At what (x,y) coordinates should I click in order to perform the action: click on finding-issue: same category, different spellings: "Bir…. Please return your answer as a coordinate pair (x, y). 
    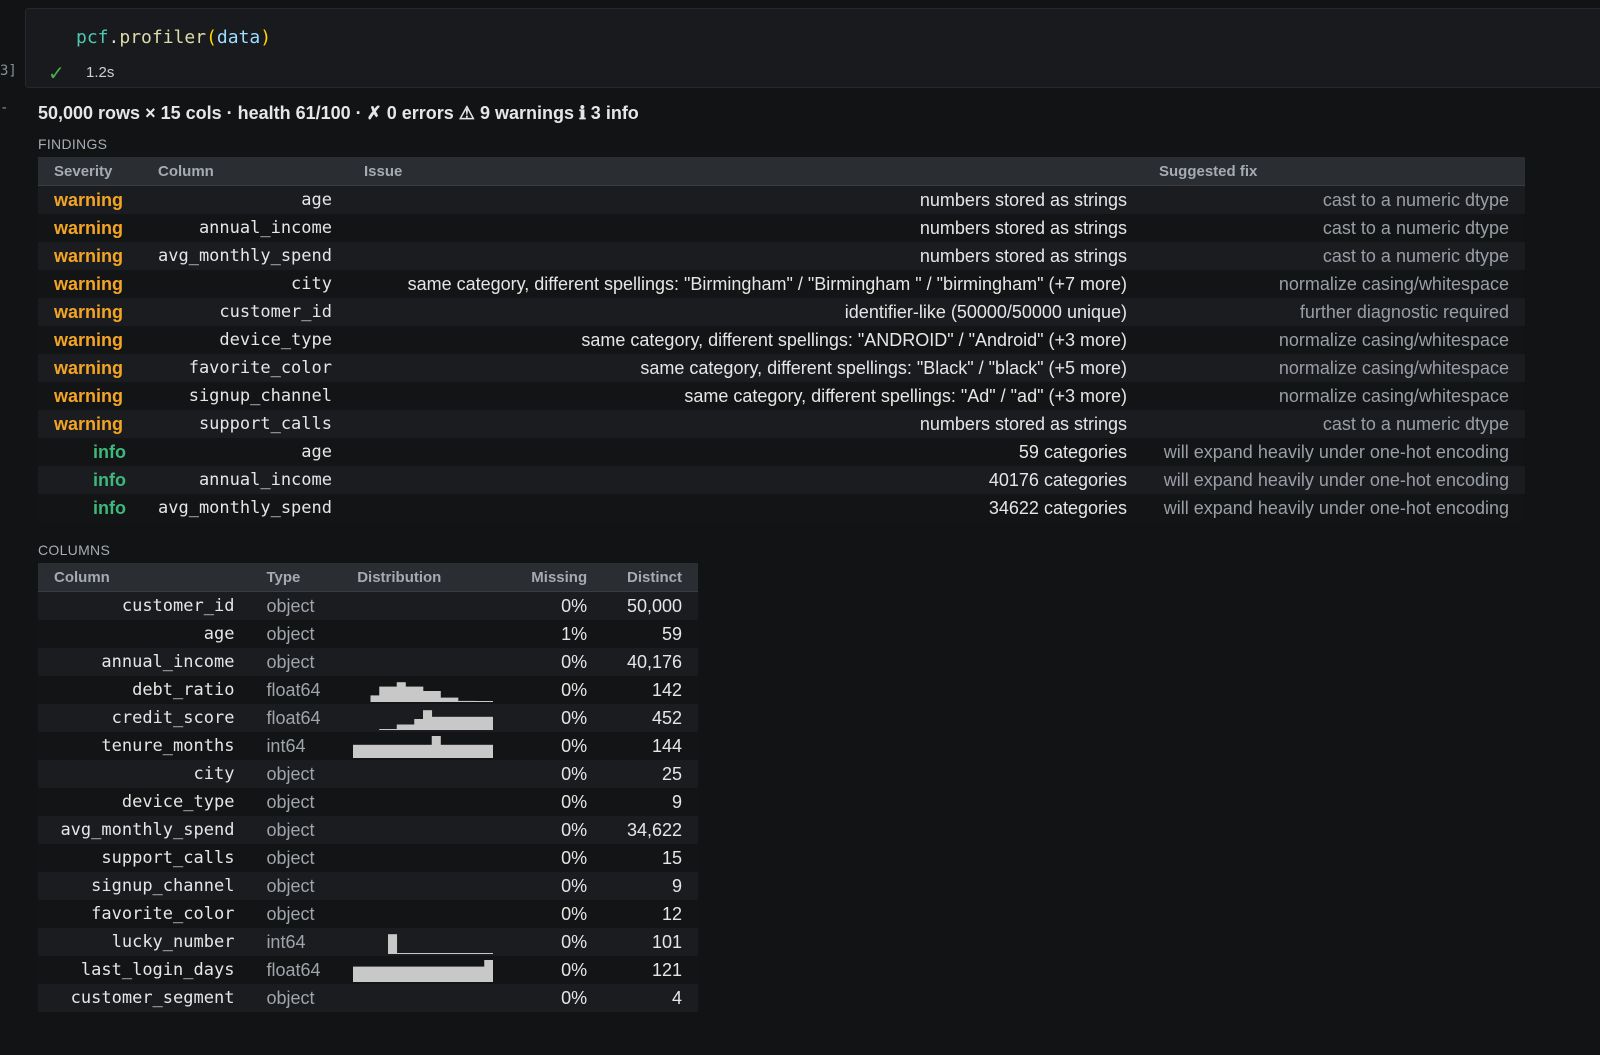
    Looking at the image, I should click on (745, 284).